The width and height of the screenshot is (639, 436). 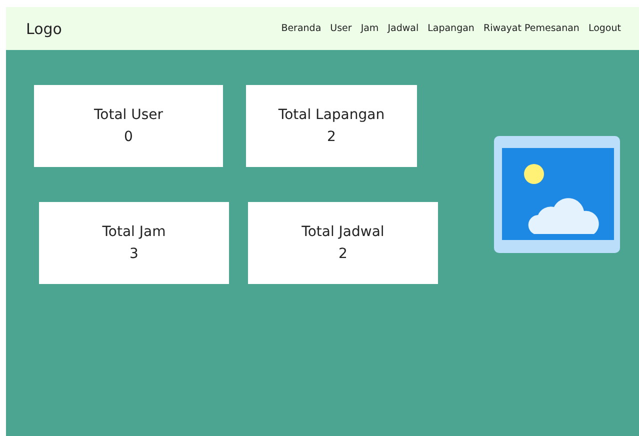 I want to click on nav-link: Logout, so click(x=604, y=28).